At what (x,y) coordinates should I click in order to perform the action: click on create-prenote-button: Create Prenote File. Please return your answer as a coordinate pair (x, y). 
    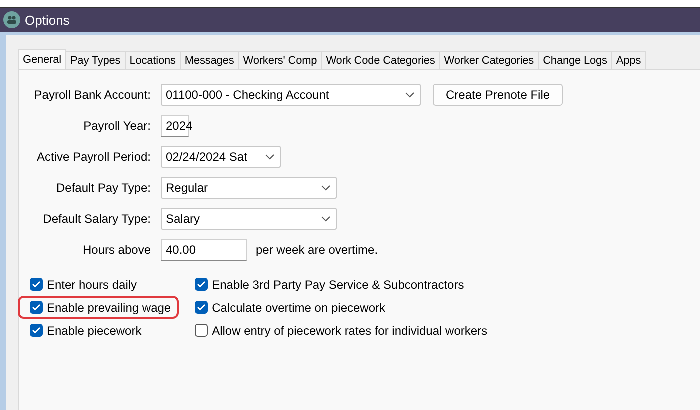
    Looking at the image, I should click on (498, 95).